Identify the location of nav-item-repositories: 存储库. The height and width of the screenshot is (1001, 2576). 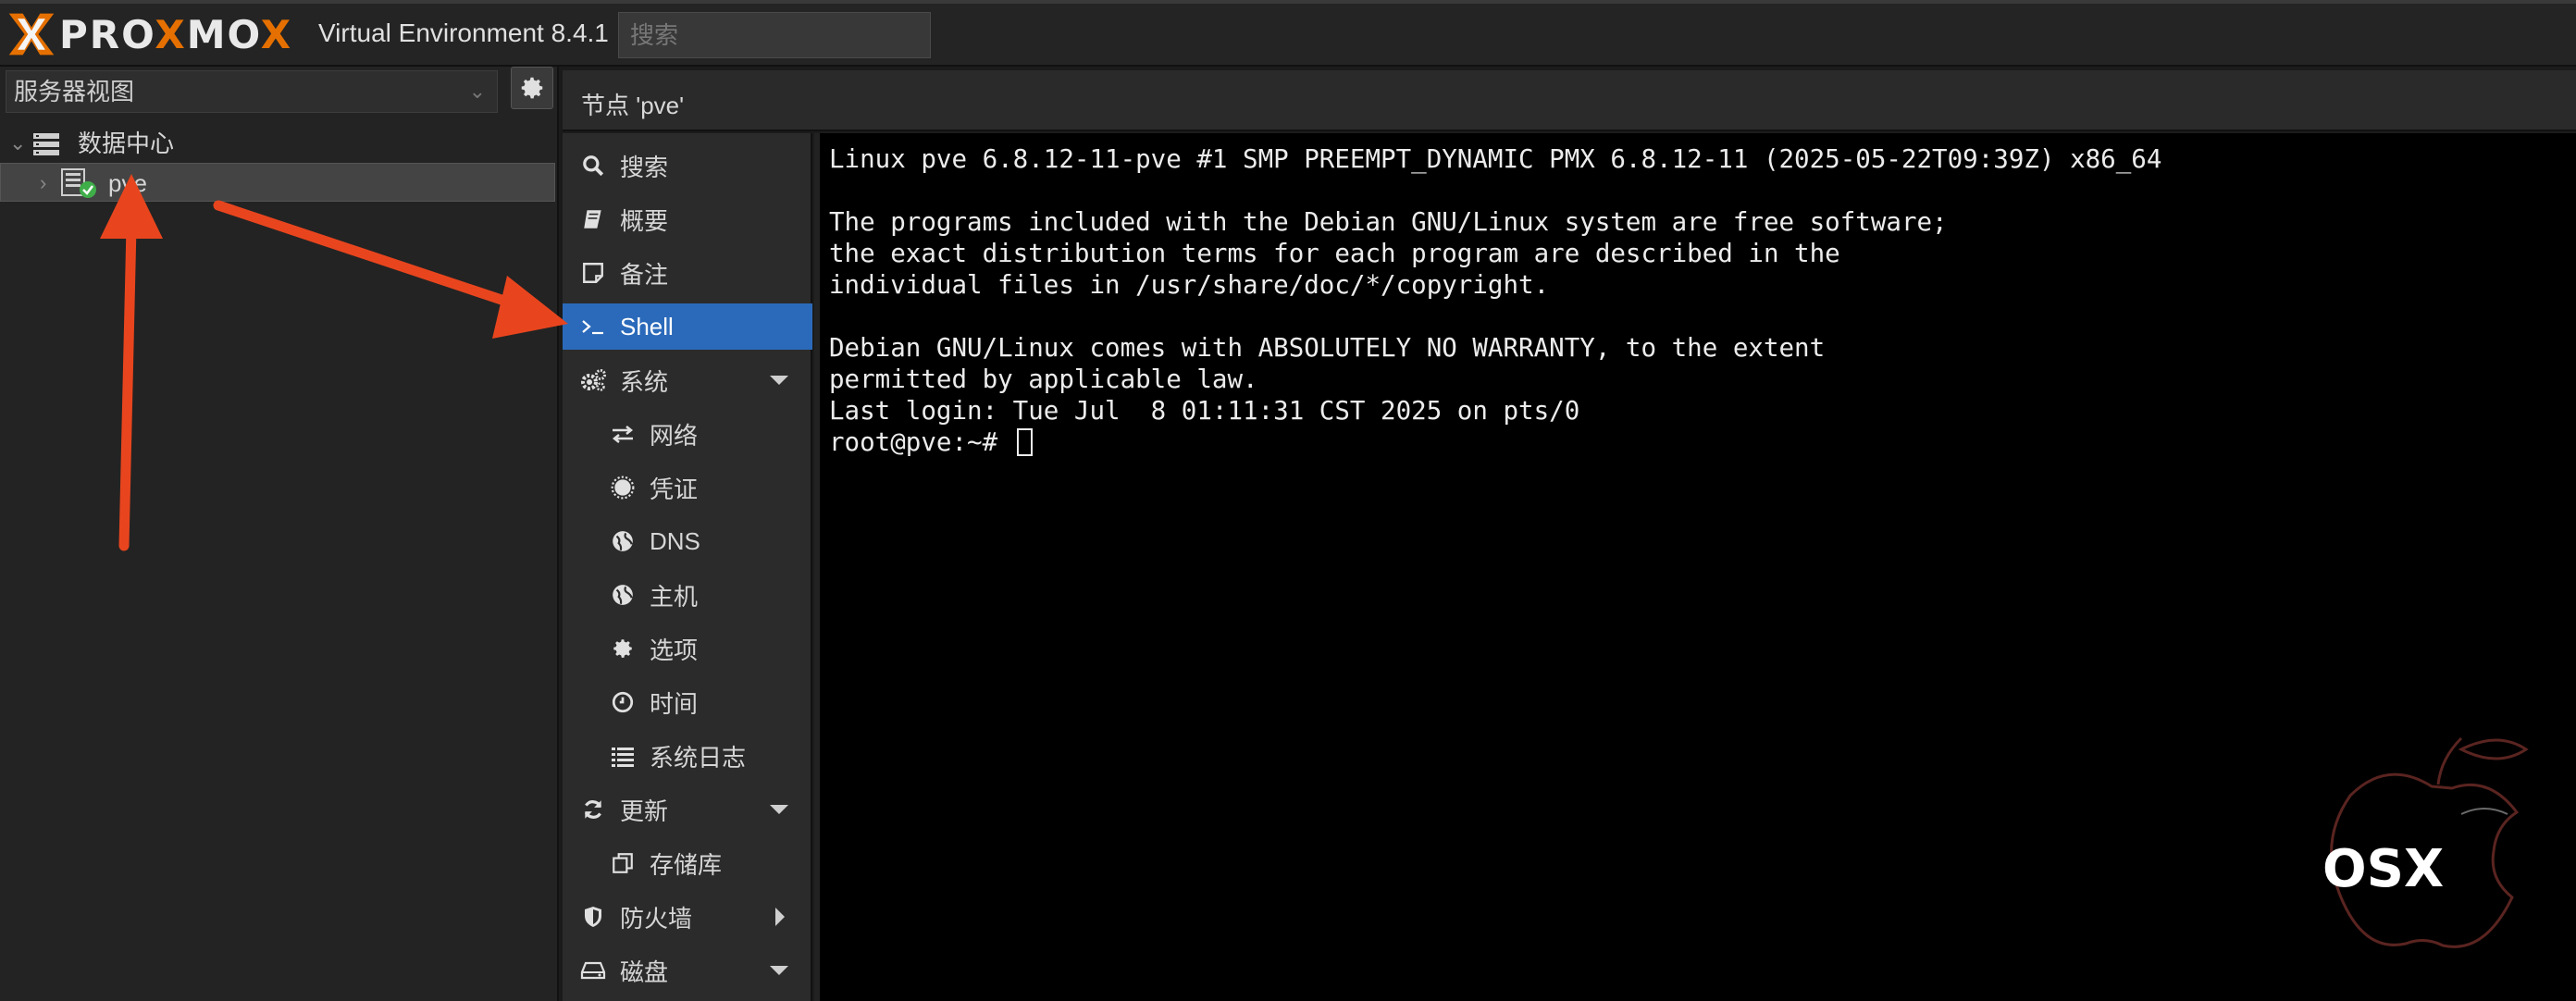
(687, 863).